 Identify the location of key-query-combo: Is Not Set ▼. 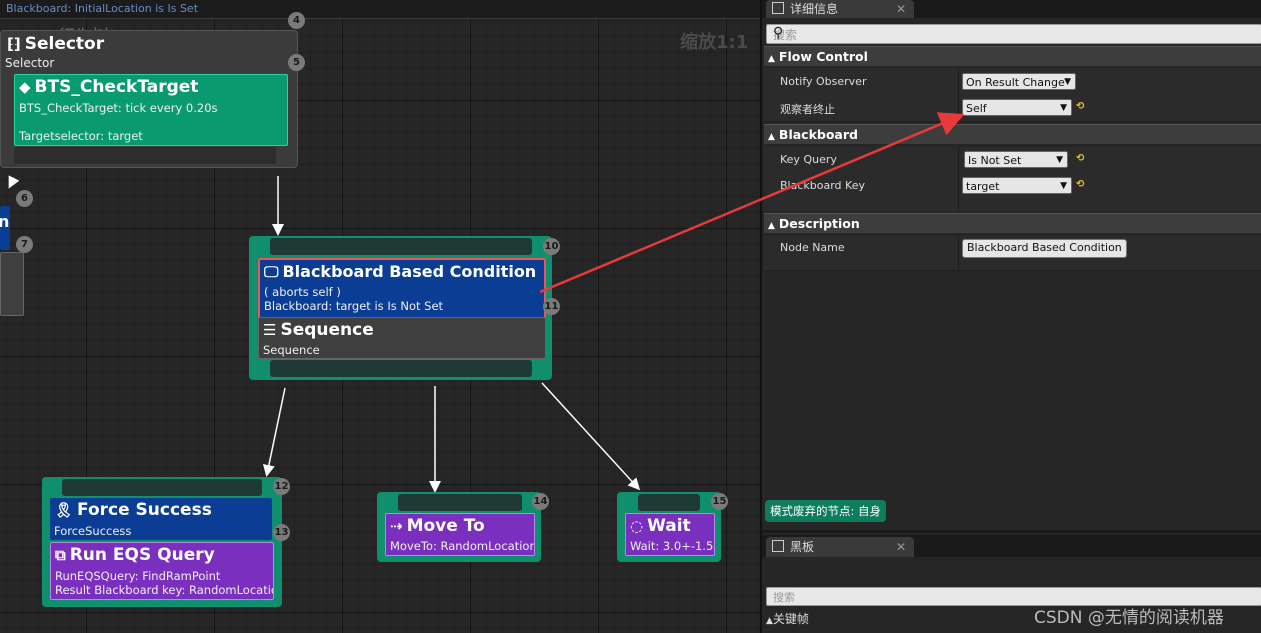
(1016, 159).